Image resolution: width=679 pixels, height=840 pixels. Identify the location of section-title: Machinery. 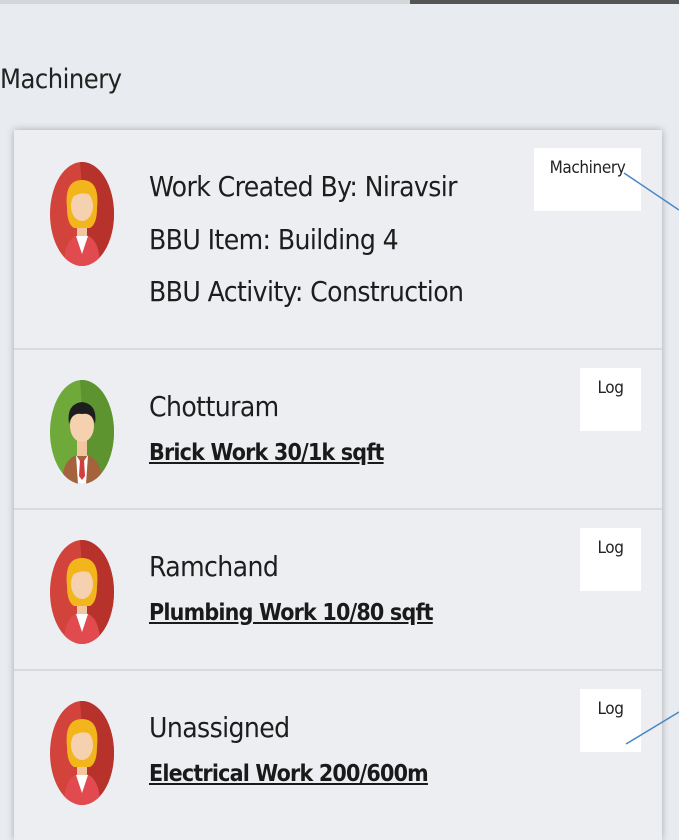
(61, 79).